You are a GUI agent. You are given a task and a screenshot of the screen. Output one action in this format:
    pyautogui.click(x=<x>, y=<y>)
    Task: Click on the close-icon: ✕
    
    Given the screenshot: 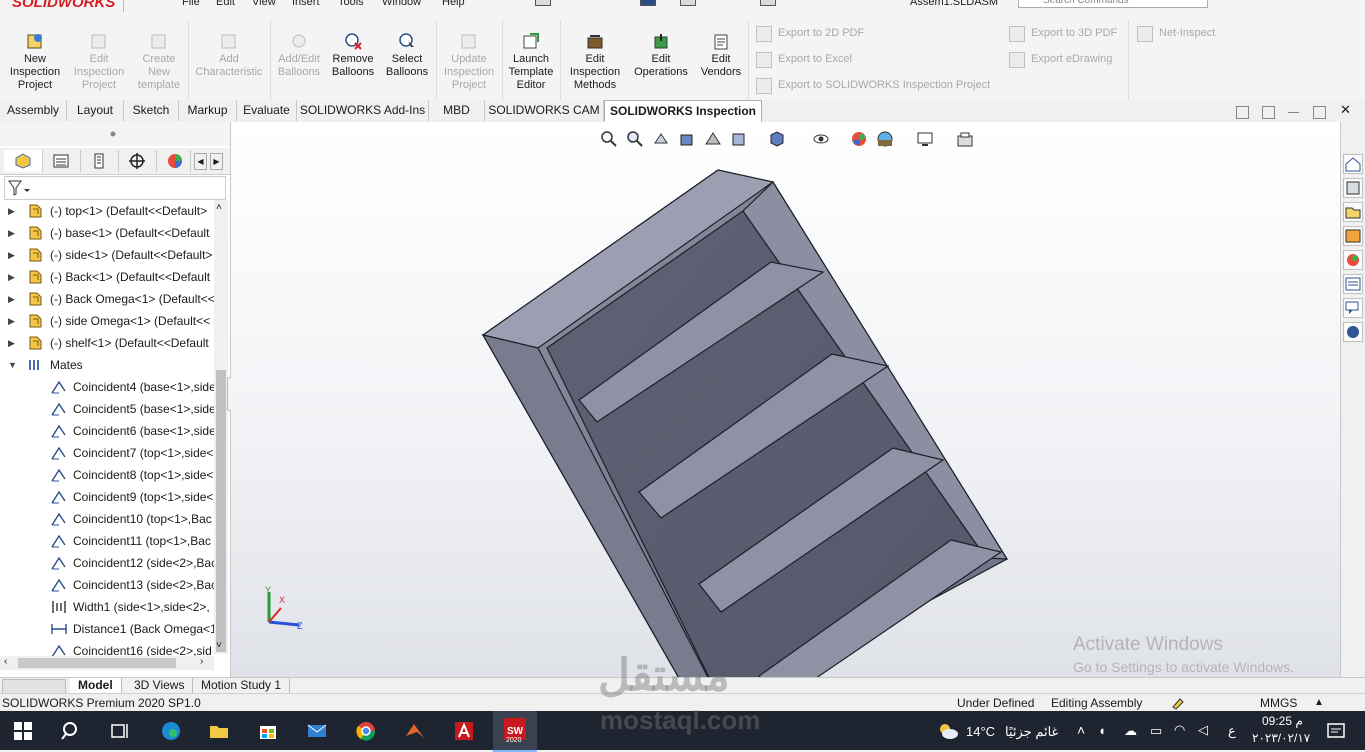 What is the action you would take?
    pyautogui.click(x=1345, y=109)
    